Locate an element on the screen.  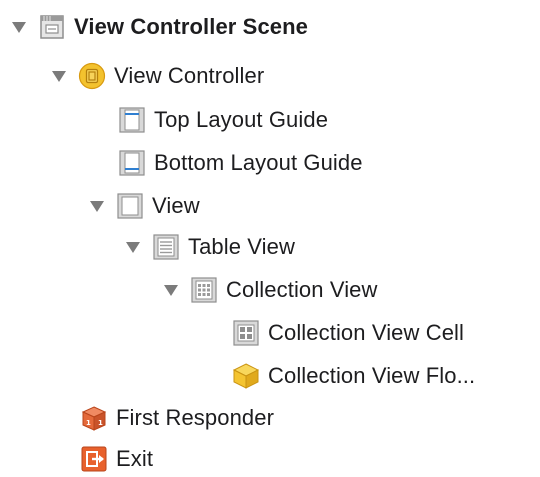
outline-row-exit: Exit is located at coordinates (116, 459).